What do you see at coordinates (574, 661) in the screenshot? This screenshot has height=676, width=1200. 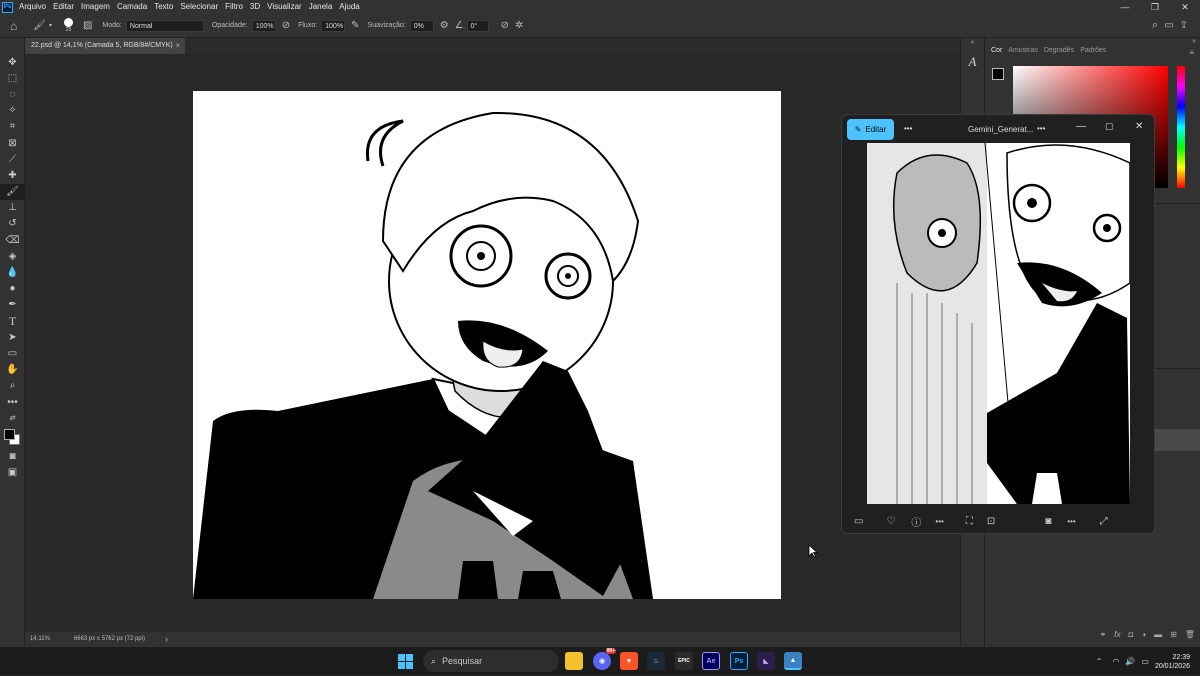 I see `file-explorer-icon` at bounding box center [574, 661].